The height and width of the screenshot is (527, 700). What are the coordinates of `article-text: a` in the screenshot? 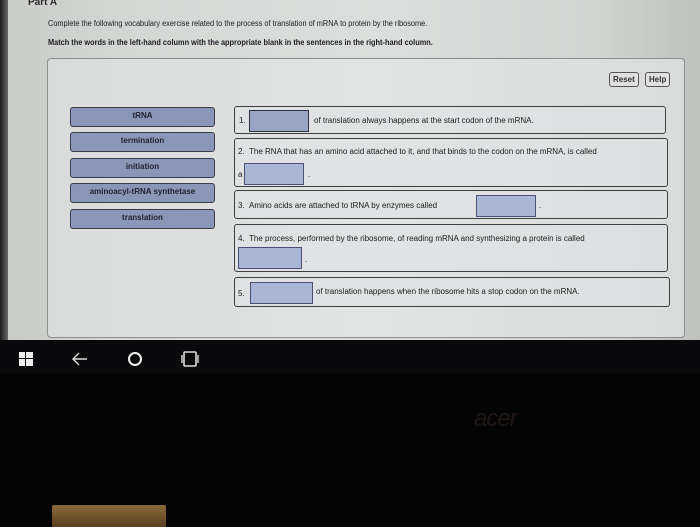 It's located at (240, 174).